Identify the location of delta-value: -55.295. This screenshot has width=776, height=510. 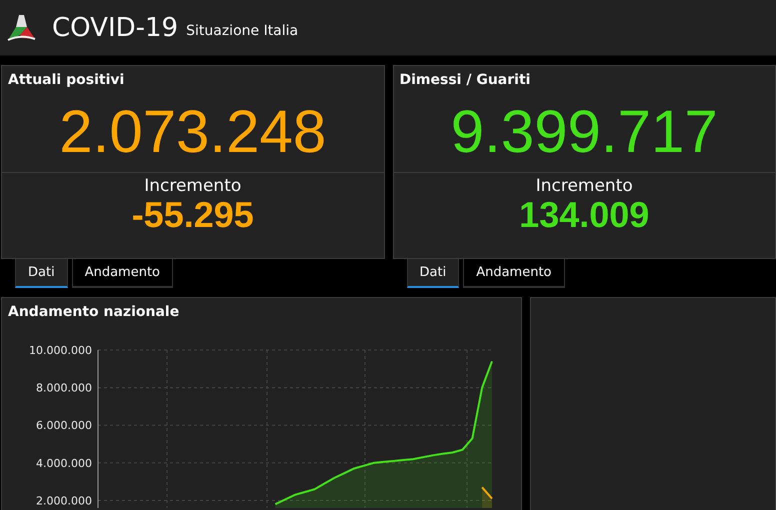
(192, 215).